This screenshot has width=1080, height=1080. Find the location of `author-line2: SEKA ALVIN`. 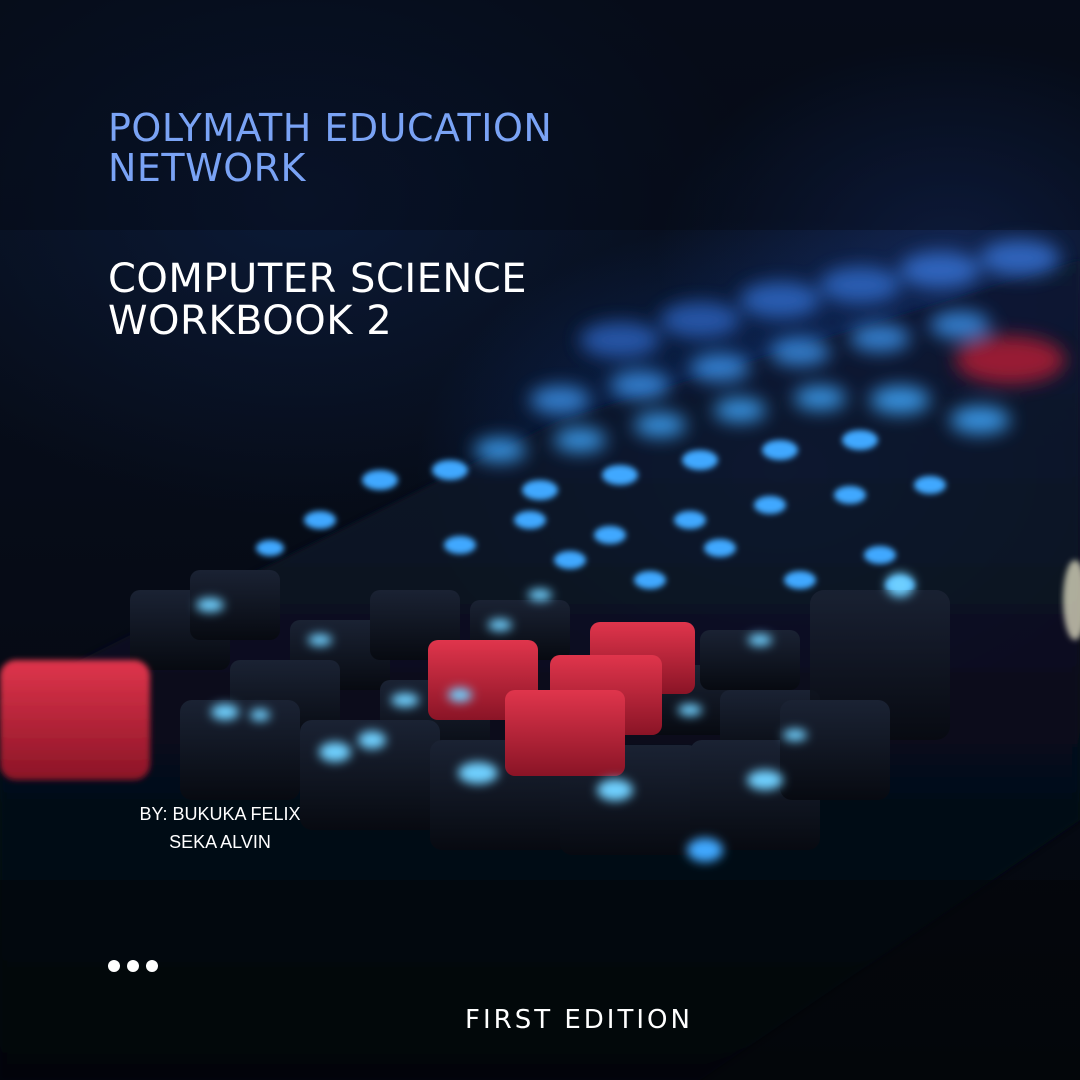

author-line2: SEKA ALVIN is located at coordinates (220, 842).